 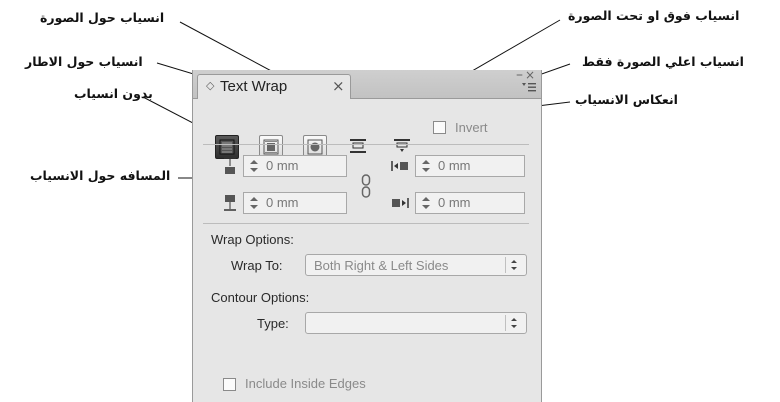 I want to click on jump-to-next-column-icon, so click(x=402, y=145).